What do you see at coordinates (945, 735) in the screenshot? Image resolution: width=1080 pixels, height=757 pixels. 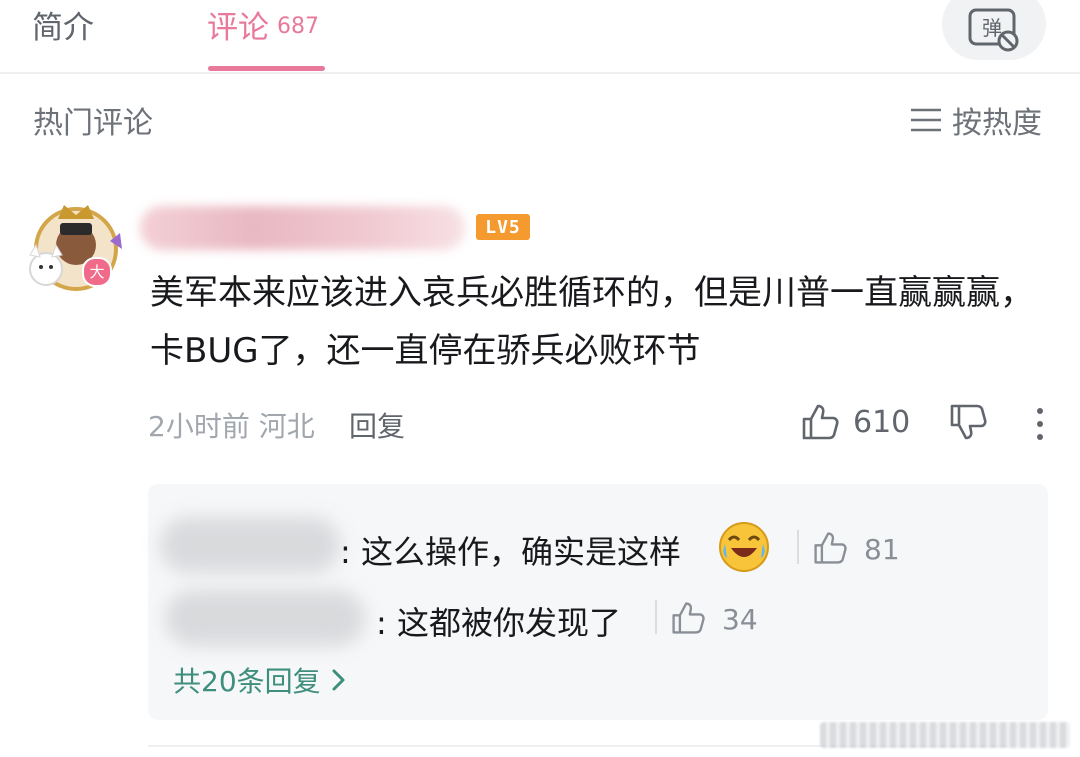 I see `watermark` at bounding box center [945, 735].